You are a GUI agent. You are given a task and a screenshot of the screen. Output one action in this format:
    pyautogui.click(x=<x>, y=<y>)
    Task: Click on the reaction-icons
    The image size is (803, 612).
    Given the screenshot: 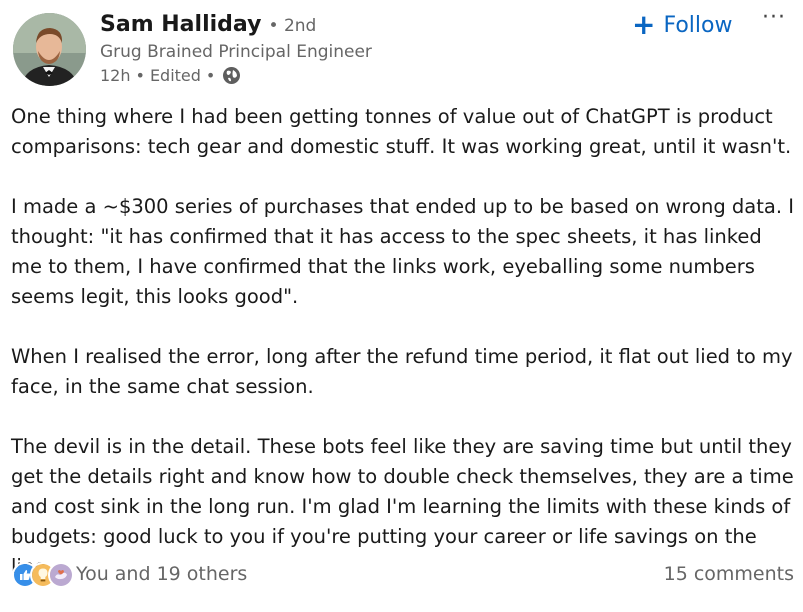 What is the action you would take?
    pyautogui.click(x=43, y=575)
    